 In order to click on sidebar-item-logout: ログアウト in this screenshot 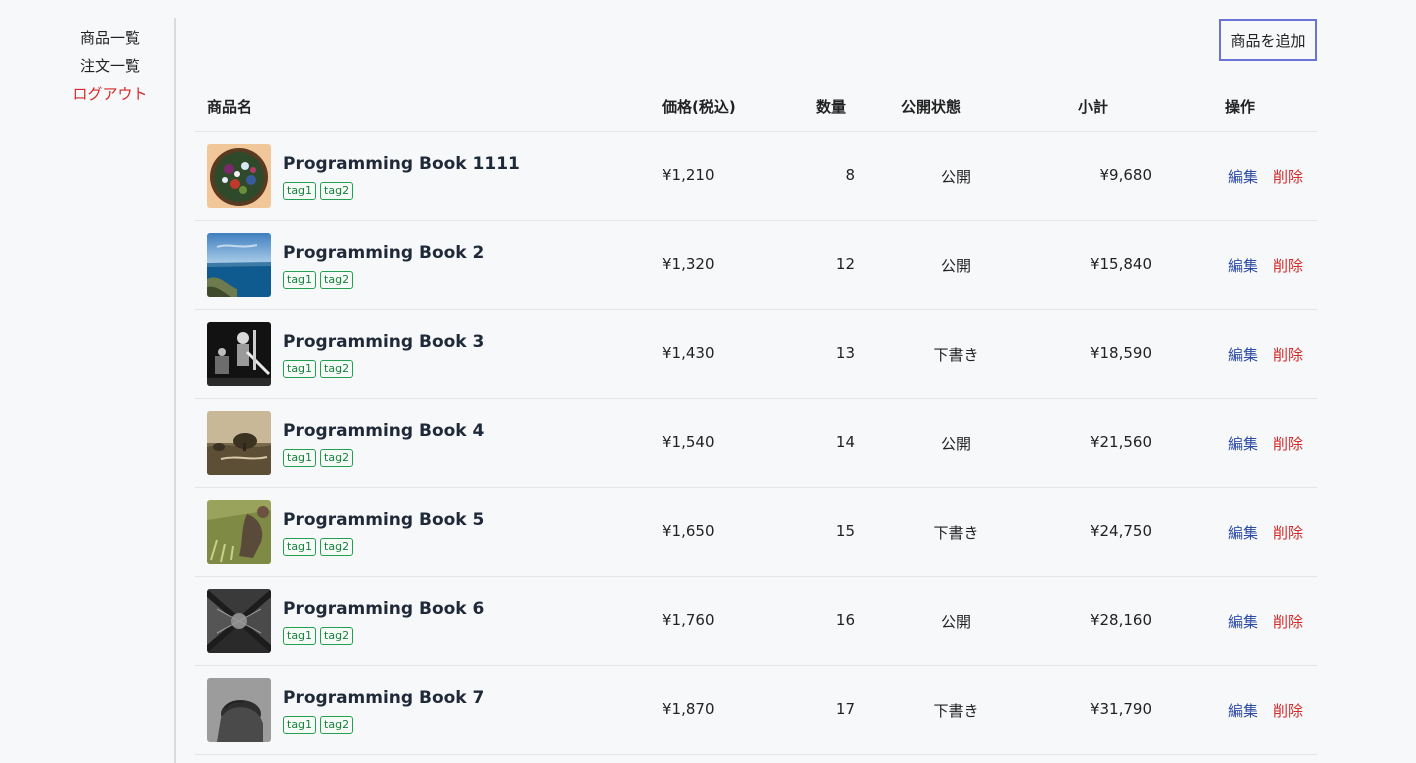, I will do `click(110, 94)`.